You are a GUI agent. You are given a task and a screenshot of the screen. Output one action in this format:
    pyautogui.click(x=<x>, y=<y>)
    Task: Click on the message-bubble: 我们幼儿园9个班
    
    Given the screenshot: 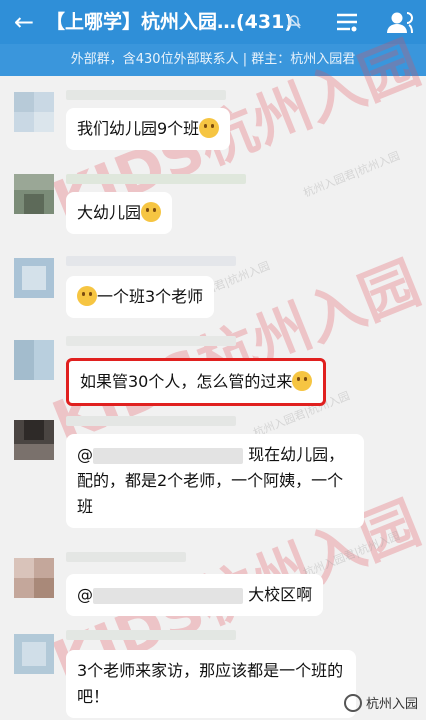 What is the action you would take?
    pyautogui.click(x=148, y=129)
    